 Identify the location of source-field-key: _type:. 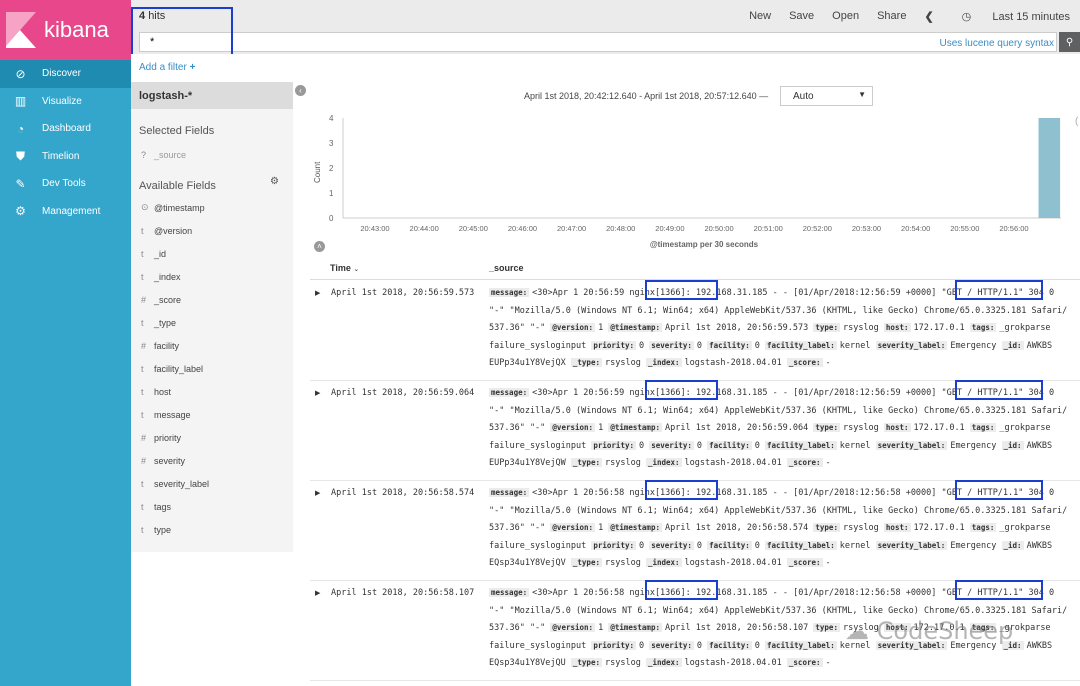
(586, 462).